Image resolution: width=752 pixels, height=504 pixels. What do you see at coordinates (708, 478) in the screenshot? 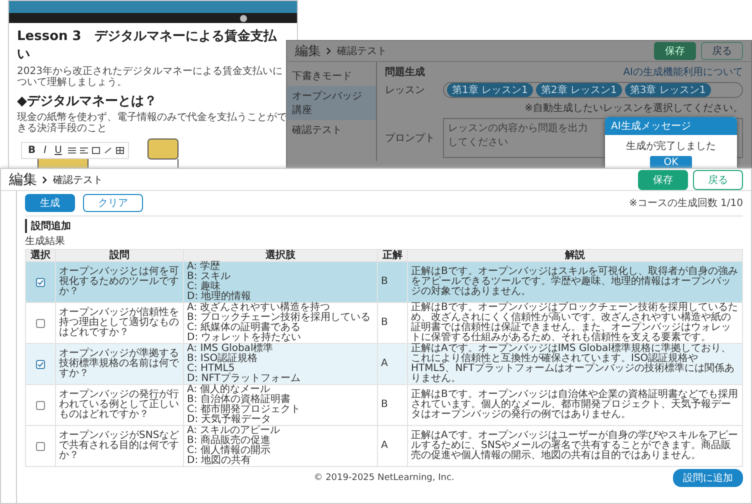
I see `add-question-button: 設問に追加` at bounding box center [708, 478].